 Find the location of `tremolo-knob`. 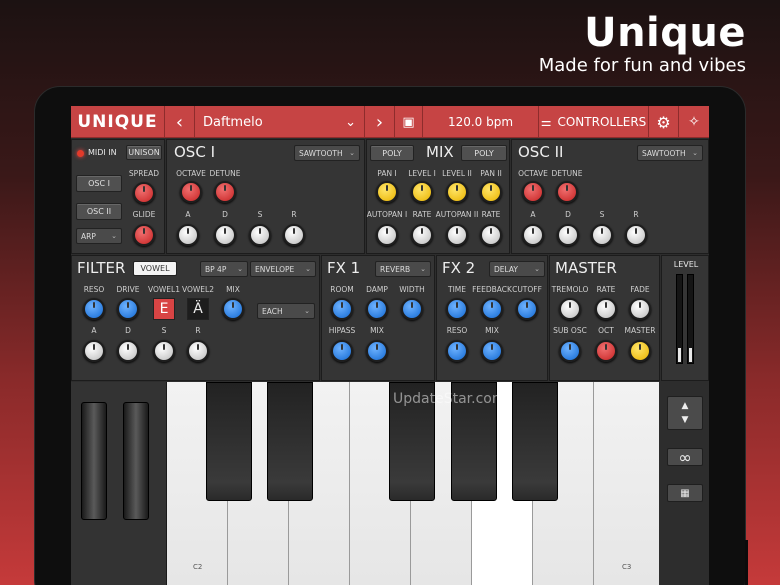

tremolo-knob is located at coordinates (570, 309).